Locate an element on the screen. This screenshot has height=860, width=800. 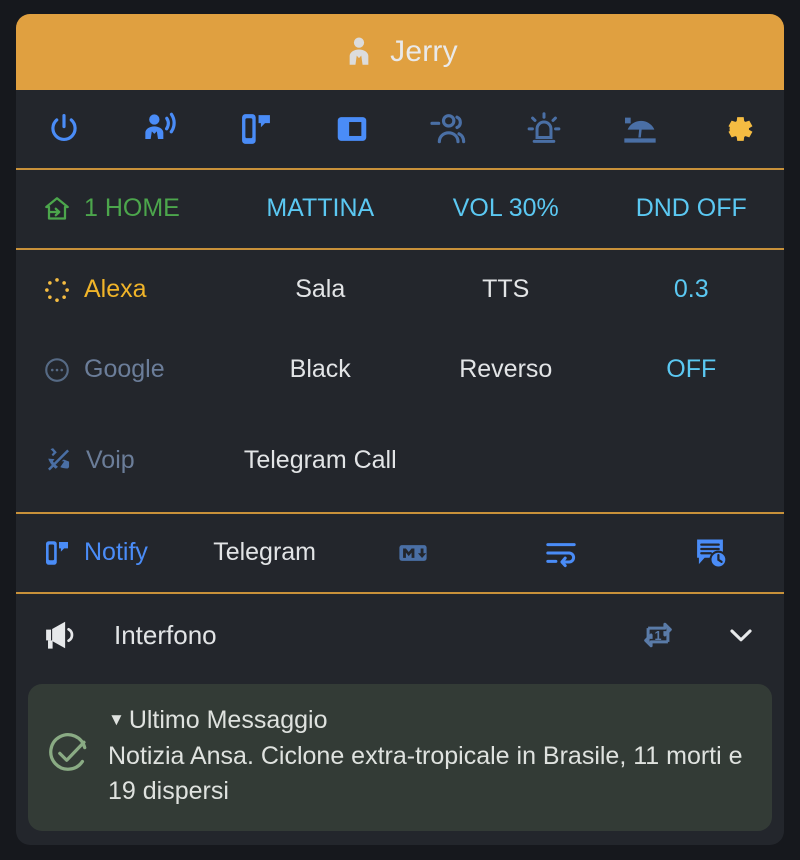
home-status-cell: 1 HOME is located at coordinates (122, 208).